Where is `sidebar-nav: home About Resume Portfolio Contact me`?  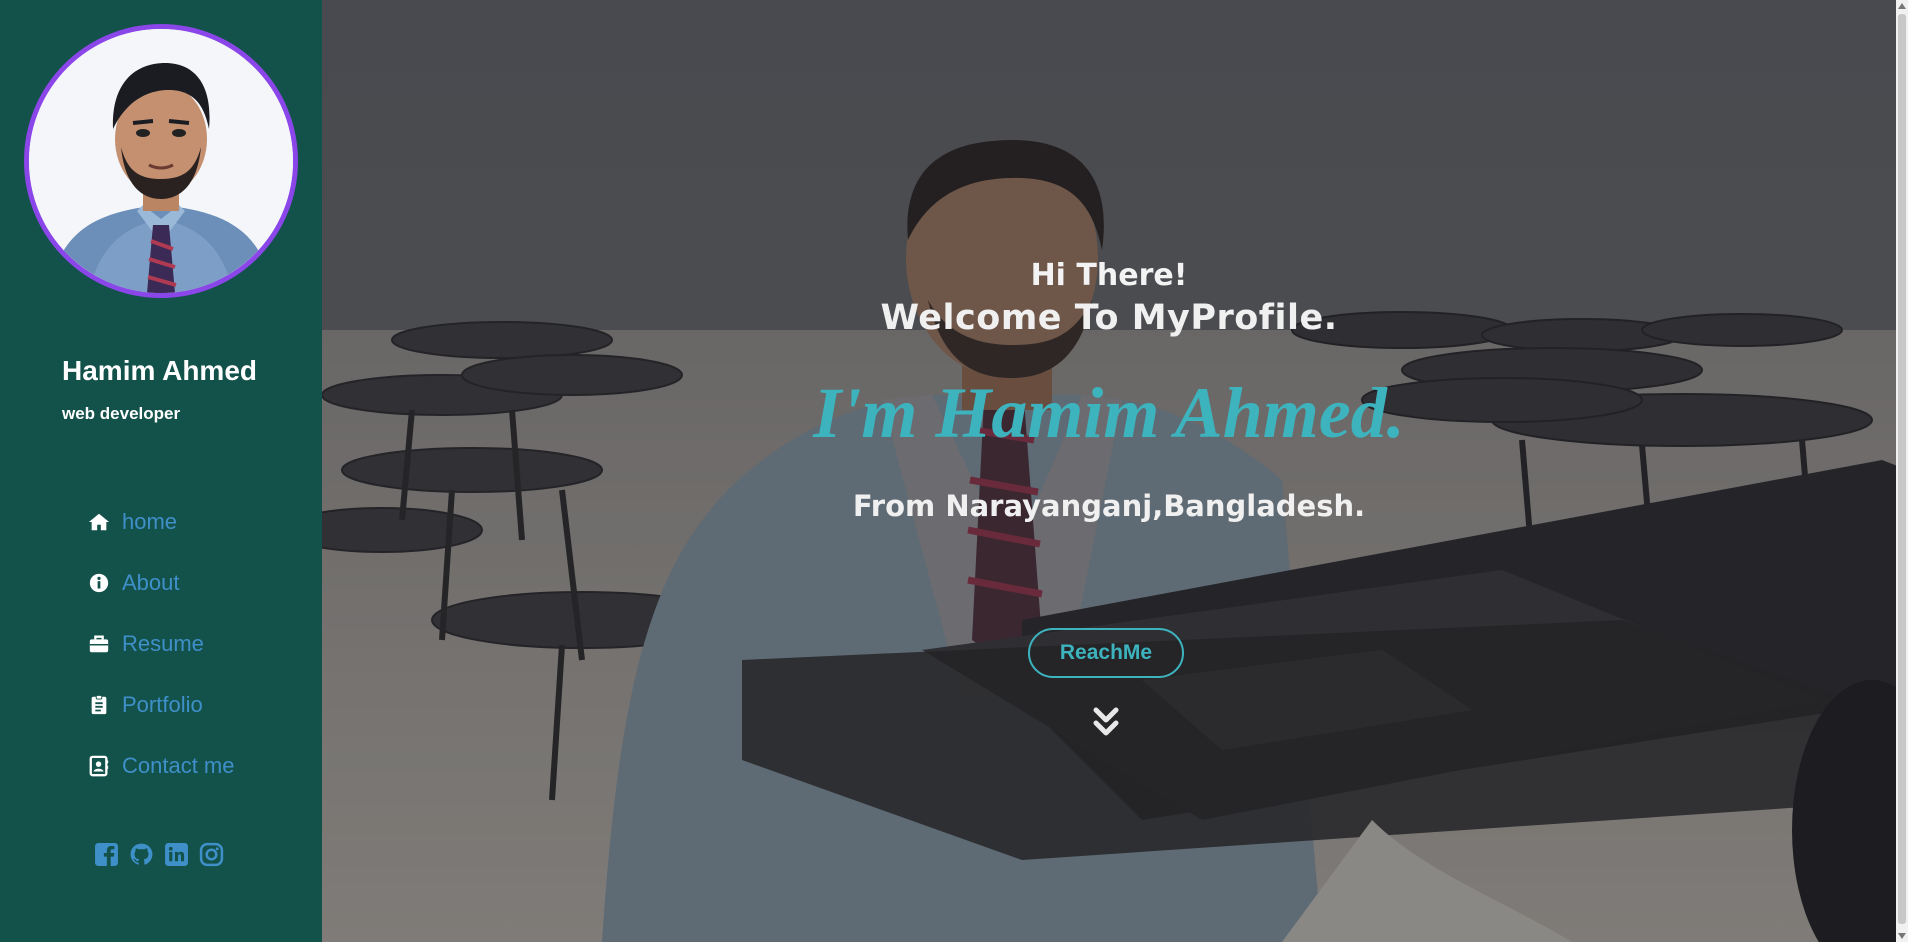
sidebar-nav: home About Resume Portfolio Contact me is located at coordinates (160, 643).